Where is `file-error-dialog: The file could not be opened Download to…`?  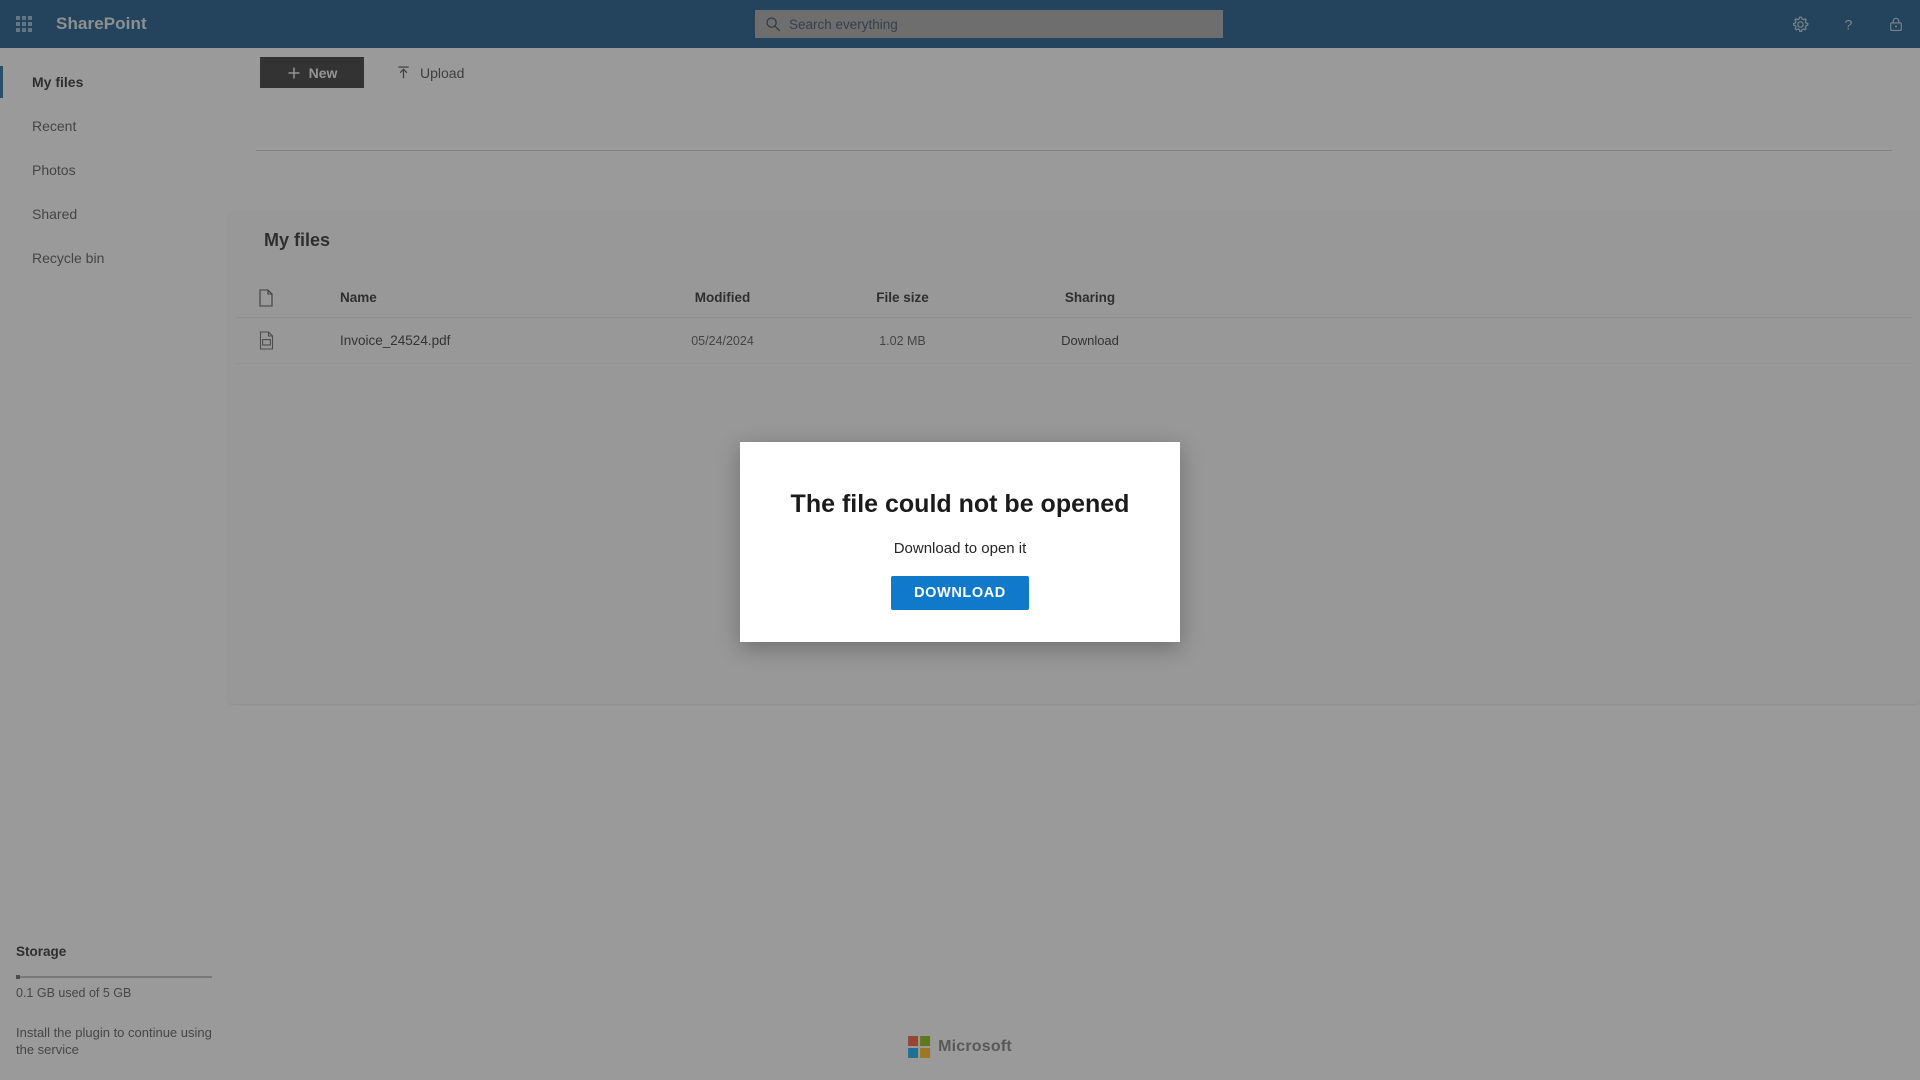
file-error-dialog: The file could not be opened Download to… is located at coordinates (960, 542).